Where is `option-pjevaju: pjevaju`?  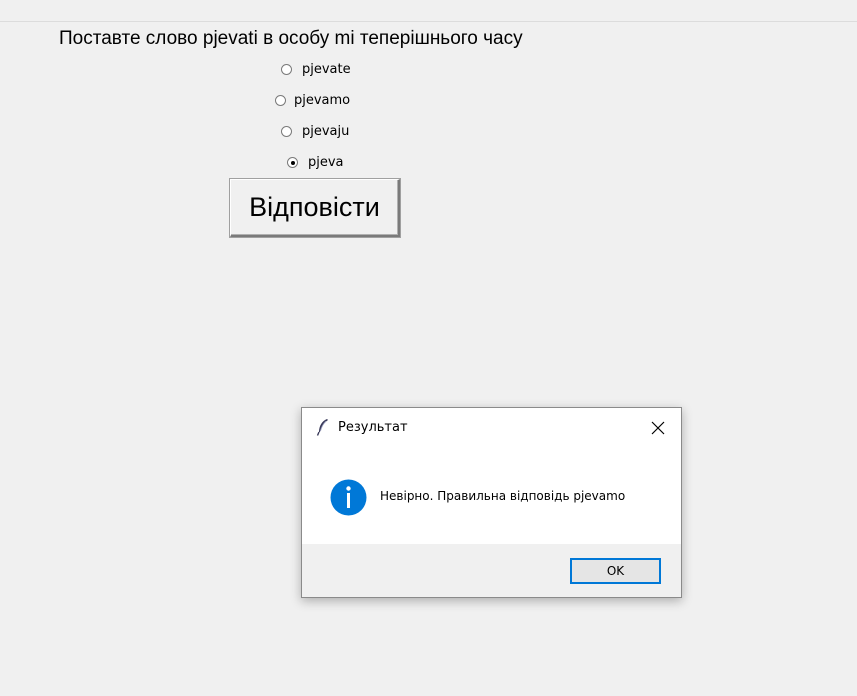
option-pjevaju: pjevaju is located at coordinates (315, 131).